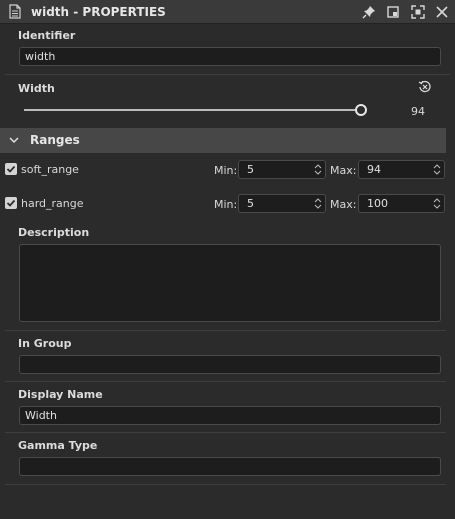 Image resolution: width=455 pixels, height=519 pixels. Describe the element at coordinates (369, 12) in the screenshot. I see `pin-icon` at that location.